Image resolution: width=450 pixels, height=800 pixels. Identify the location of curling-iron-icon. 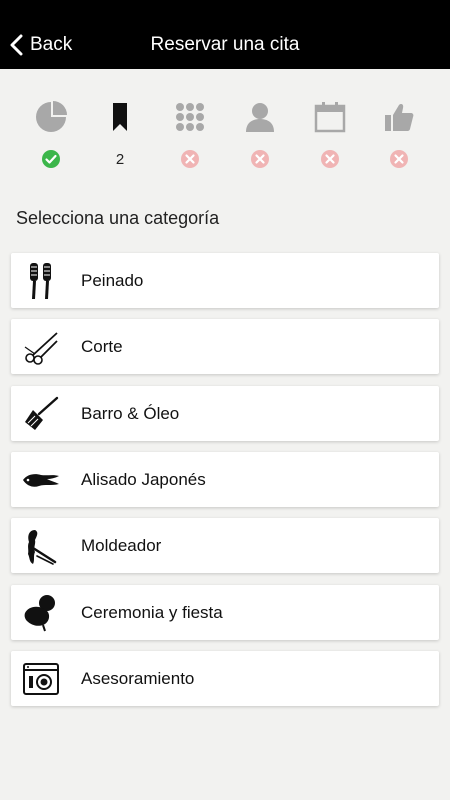
(42, 547).